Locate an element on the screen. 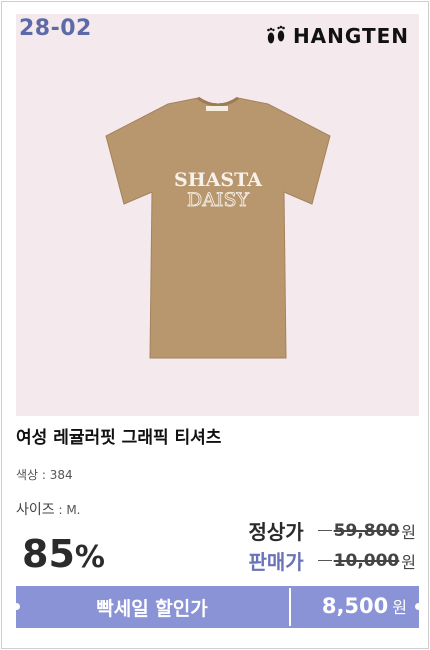  discount-symbol: % is located at coordinates (89, 557).